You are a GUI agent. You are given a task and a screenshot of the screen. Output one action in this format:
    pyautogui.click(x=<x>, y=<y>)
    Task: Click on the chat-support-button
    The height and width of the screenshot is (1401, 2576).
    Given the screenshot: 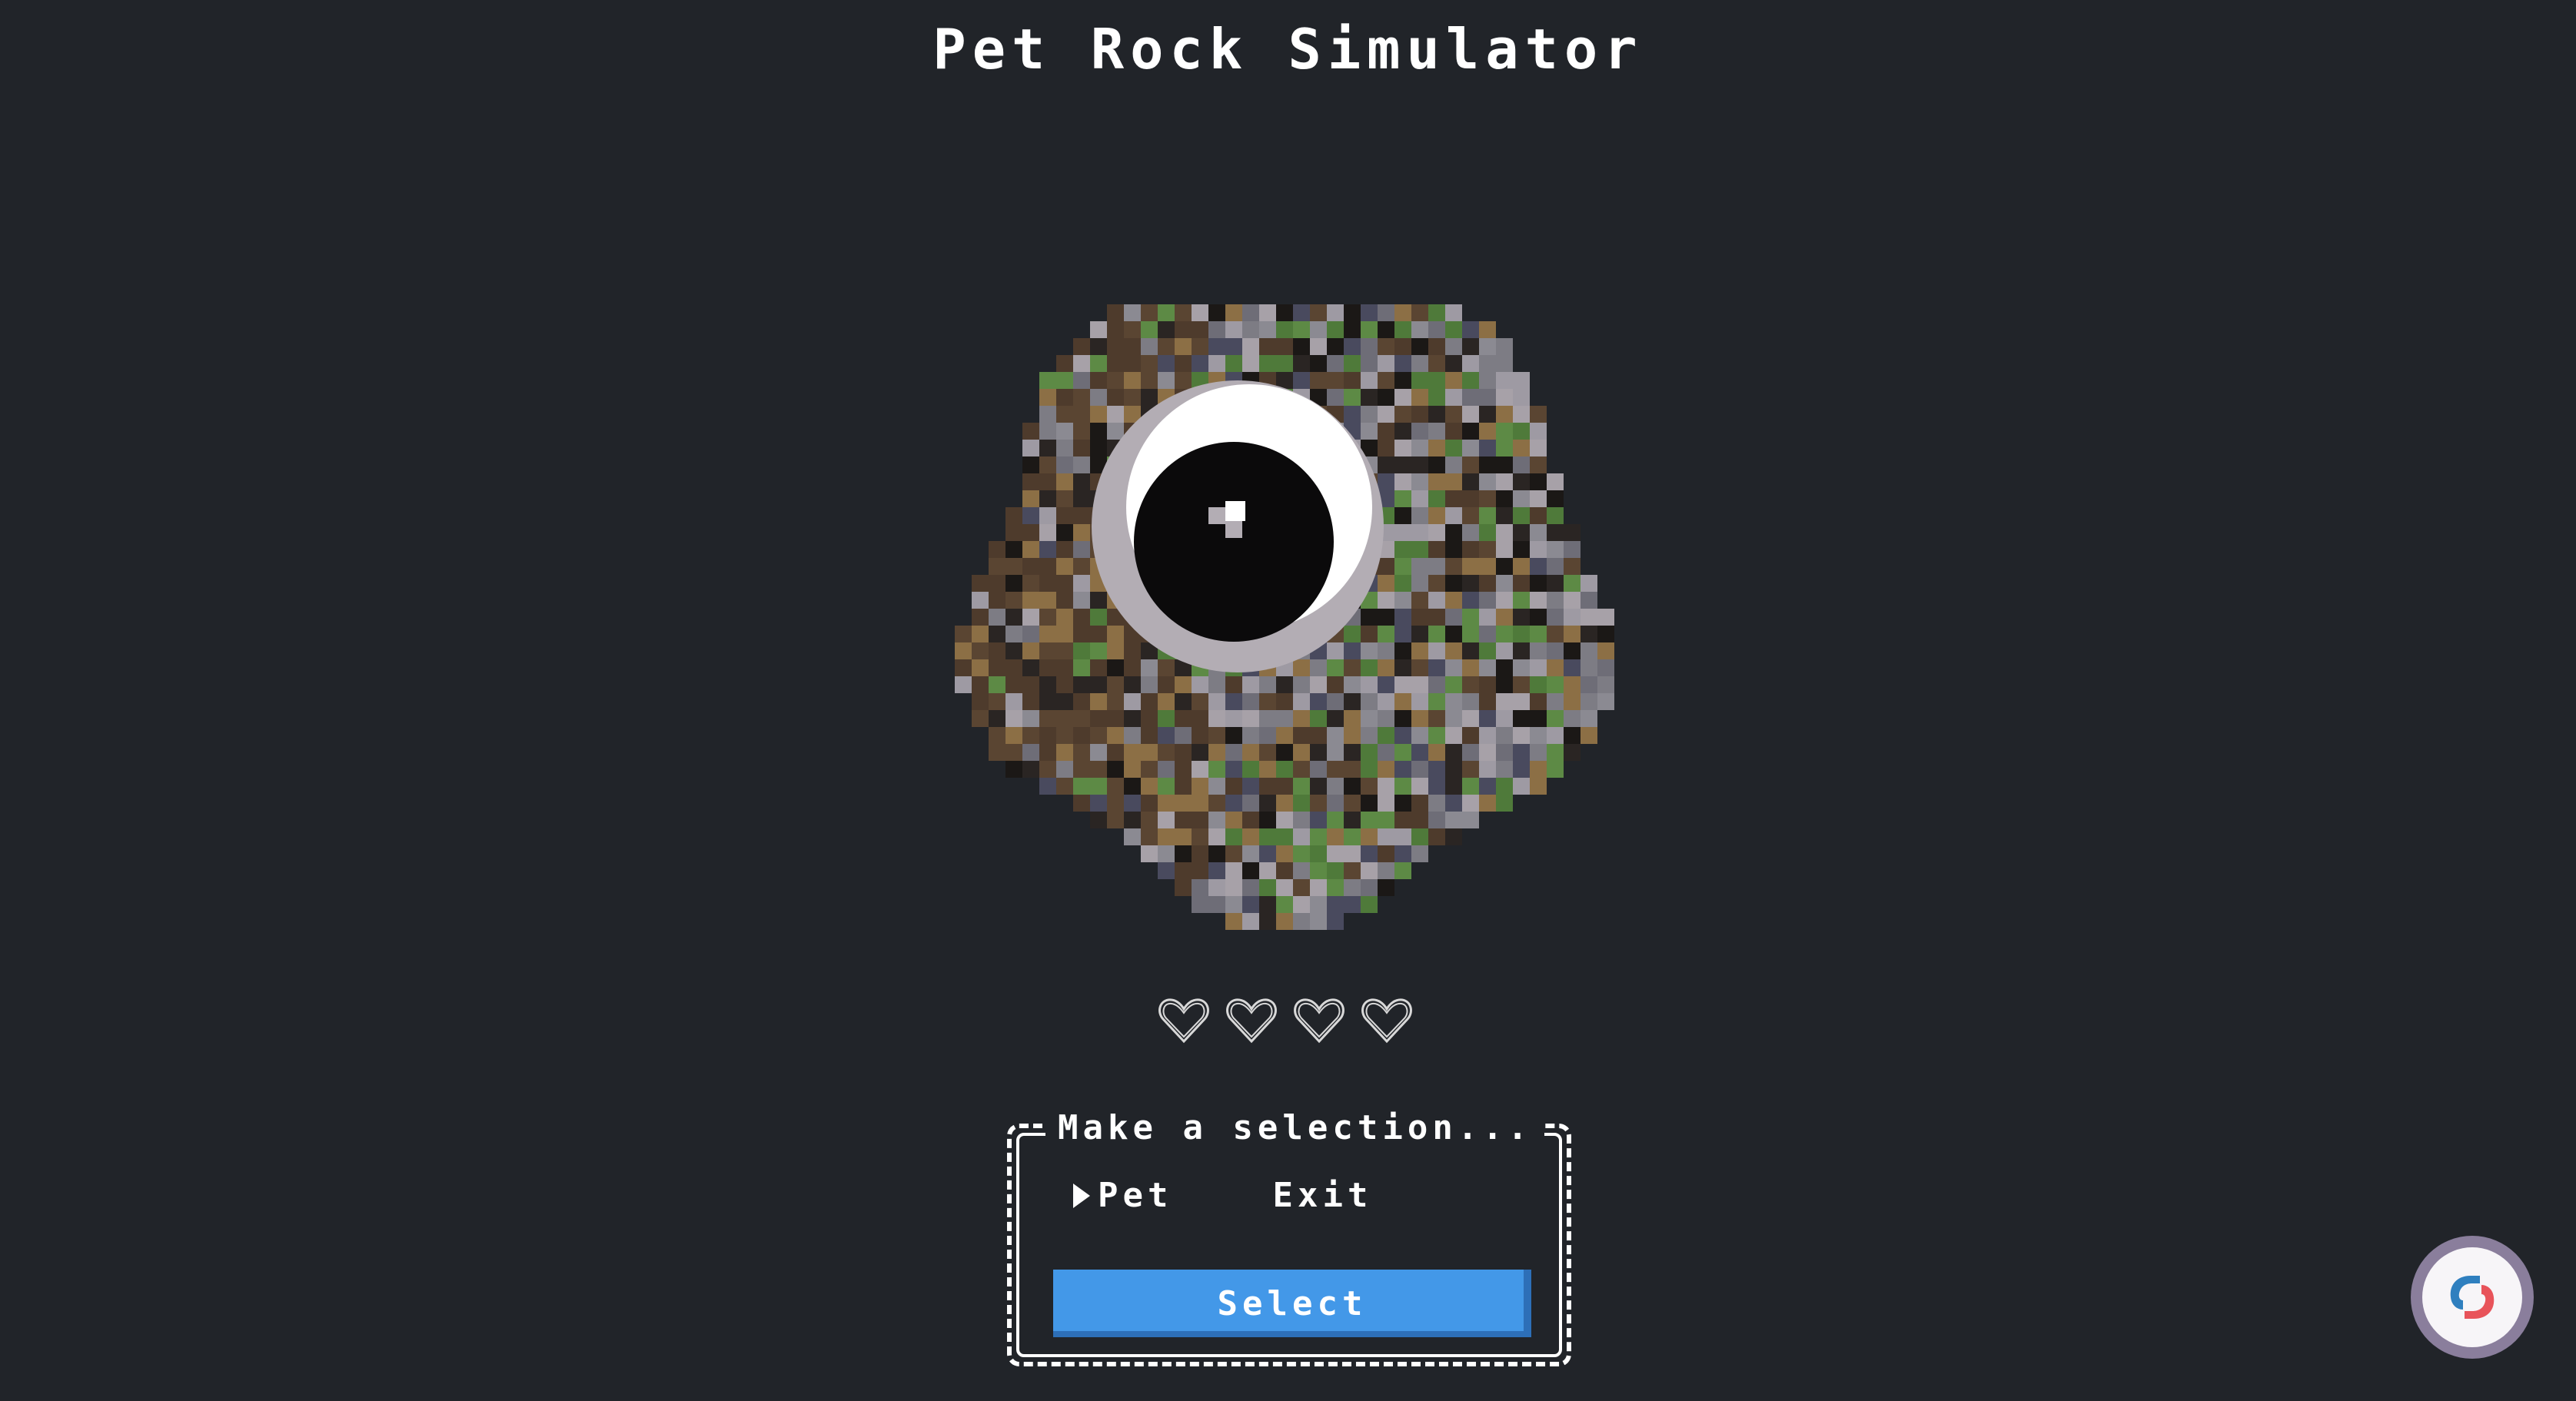 What is the action you would take?
    pyautogui.click(x=2472, y=1297)
    